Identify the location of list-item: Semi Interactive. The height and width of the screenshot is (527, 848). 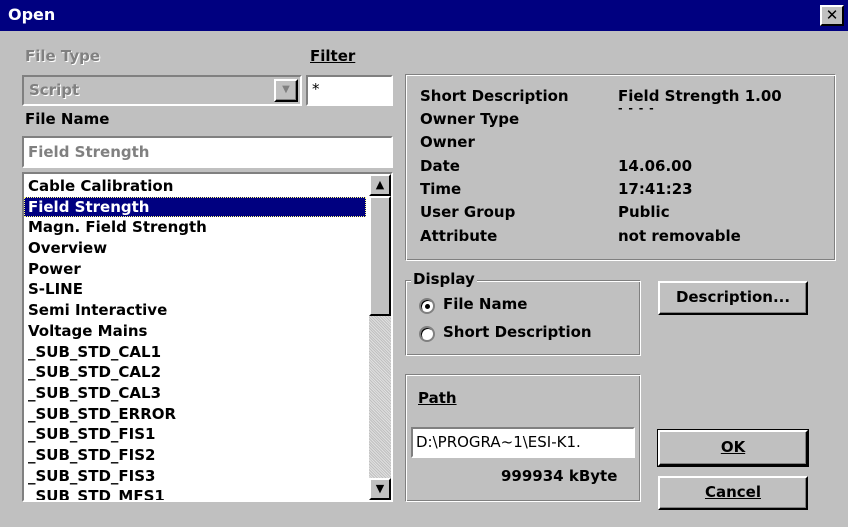
(195, 310).